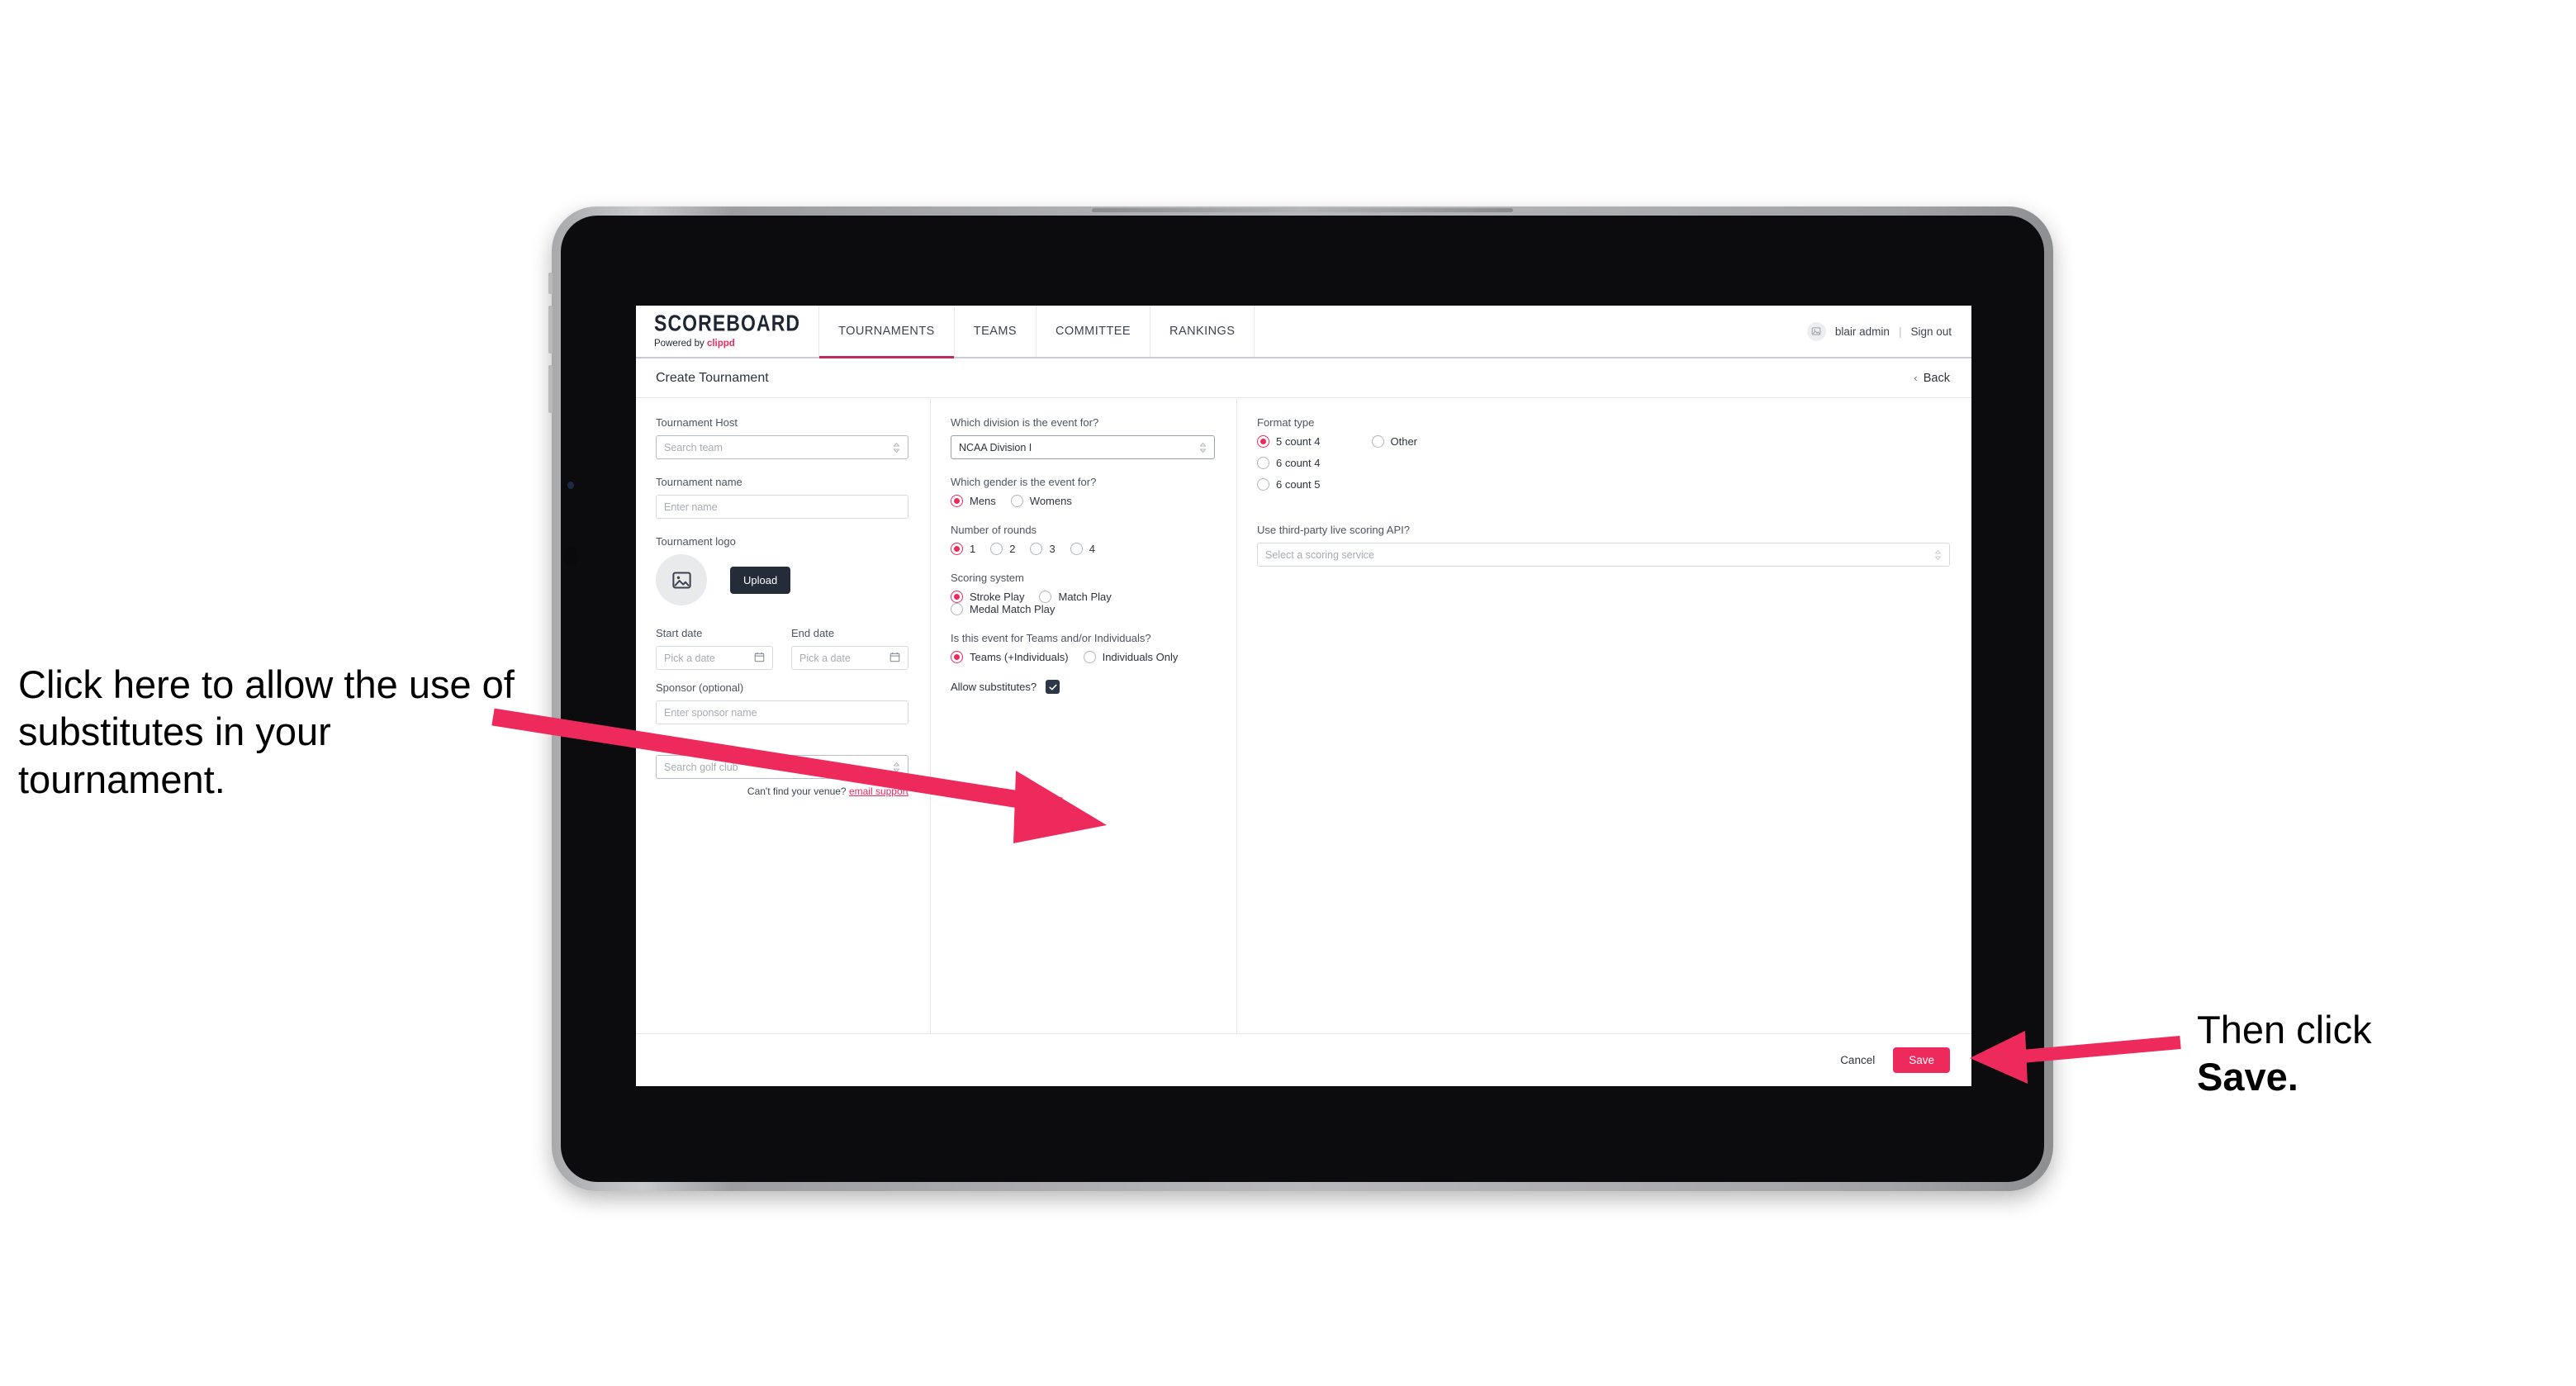 The image size is (2576, 1386). I want to click on end-date-group: End date Pick a date, so click(849, 648).